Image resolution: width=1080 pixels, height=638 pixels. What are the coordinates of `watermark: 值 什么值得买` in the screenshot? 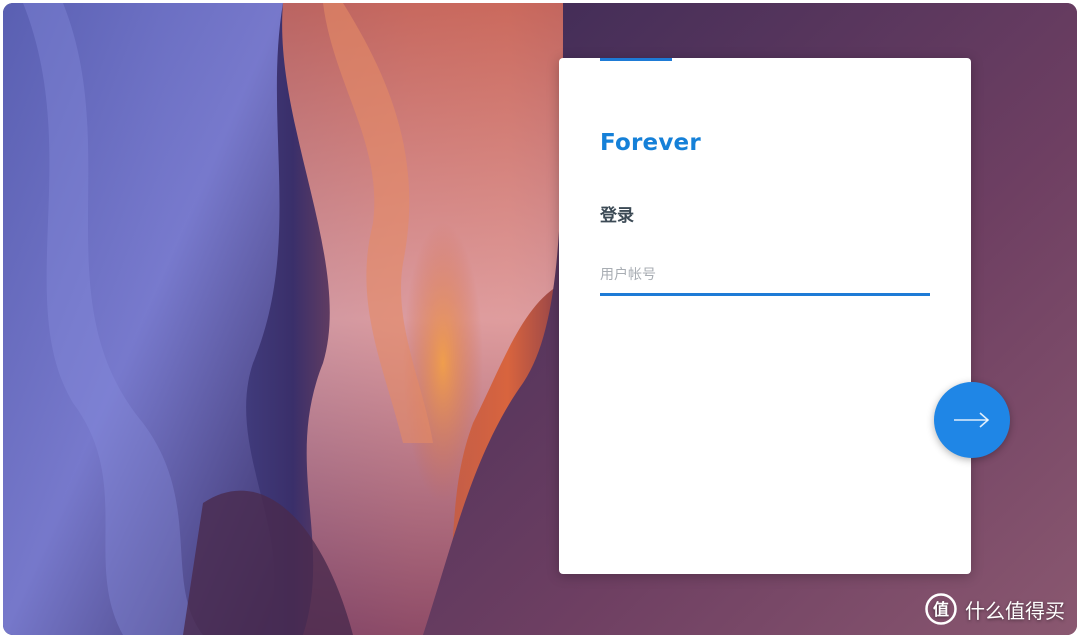 It's located at (995, 609).